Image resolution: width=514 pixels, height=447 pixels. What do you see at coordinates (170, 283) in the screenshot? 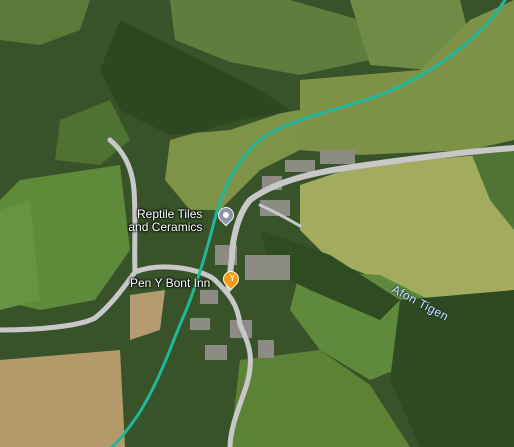
I see `poi-label-pen-y-bont-inn: Pen Y Bont Inn` at bounding box center [170, 283].